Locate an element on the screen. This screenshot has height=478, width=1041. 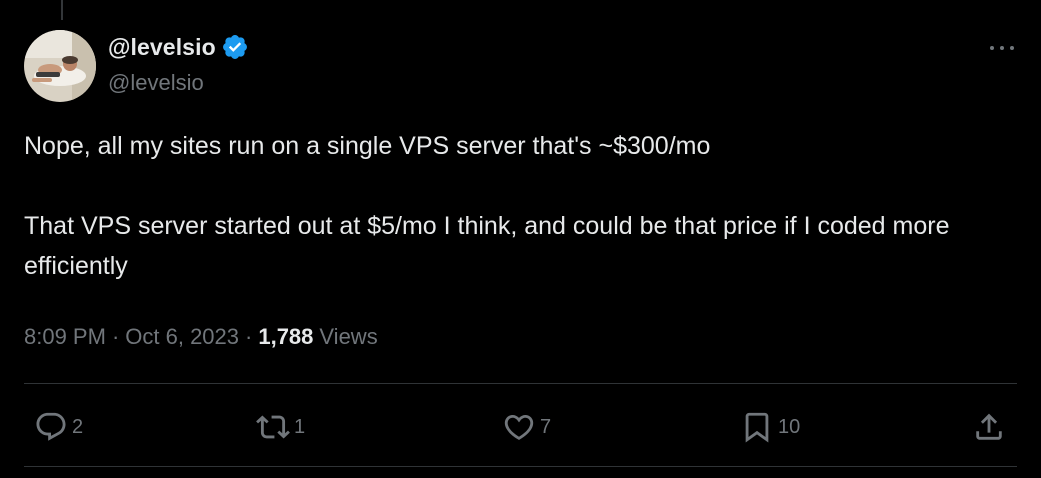
like-button: 7 is located at coordinates (526, 427).